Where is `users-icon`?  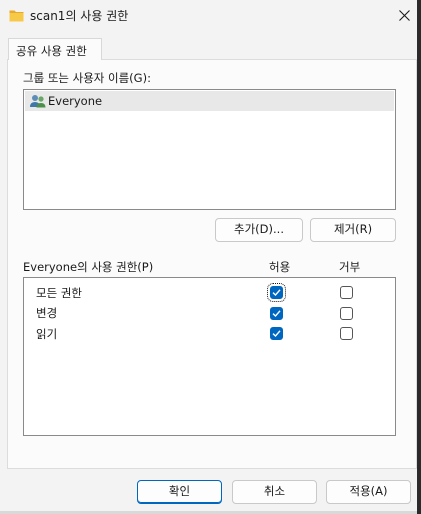
users-icon is located at coordinates (38, 101).